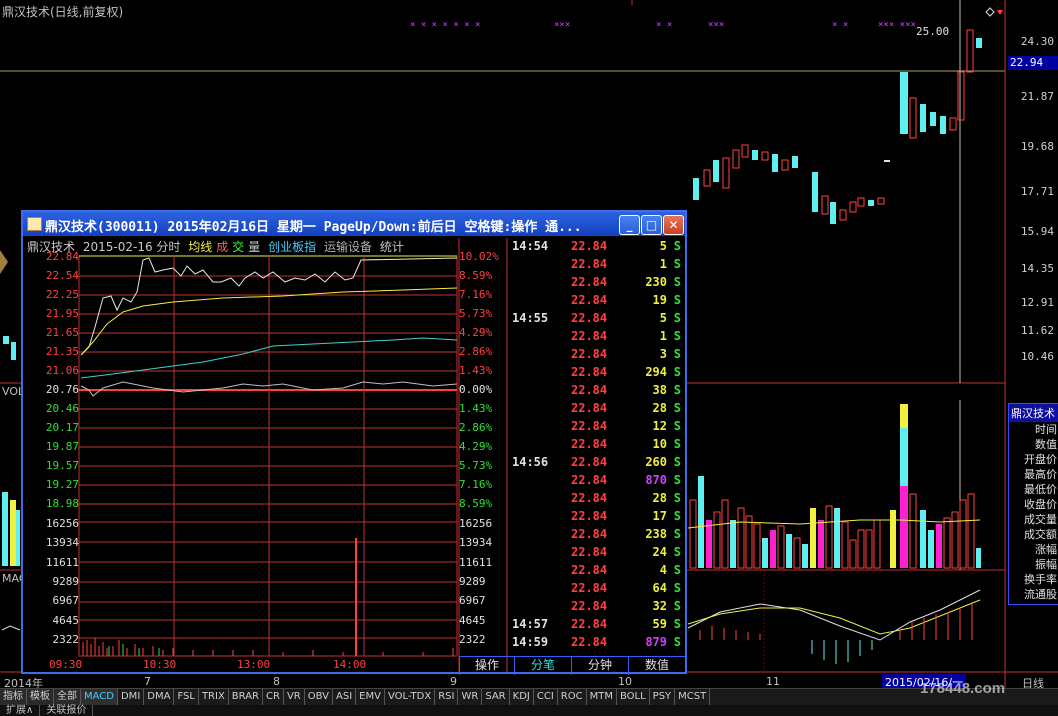 This screenshot has height=716, width=1058. Describe the element at coordinates (530, 246) in the screenshot. I see `tick-time: 14:54` at that location.